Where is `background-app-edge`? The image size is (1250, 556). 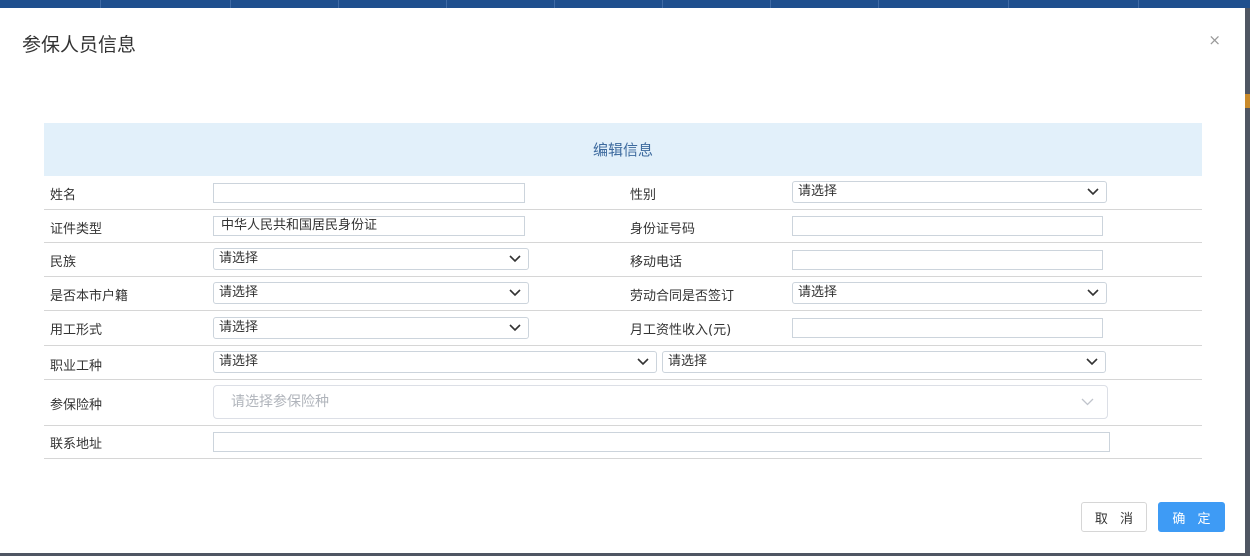 background-app-edge is located at coordinates (1247, 282).